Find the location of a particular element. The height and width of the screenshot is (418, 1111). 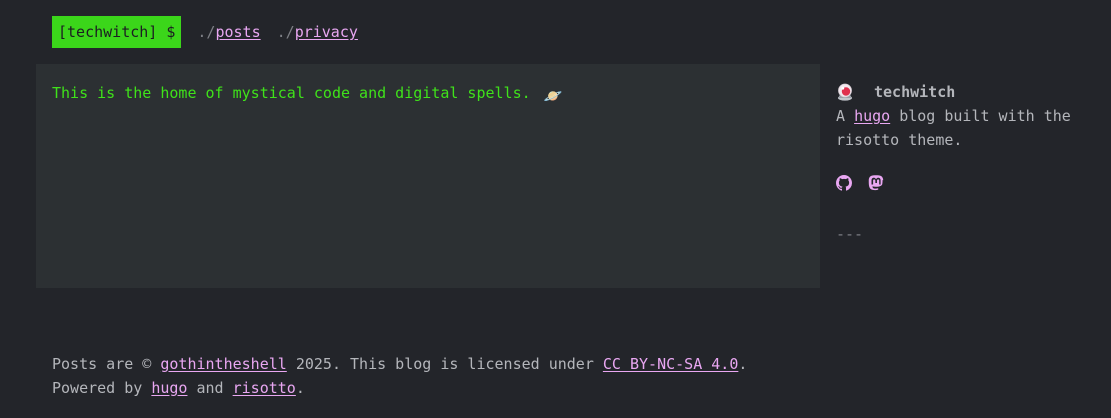

github-icon is located at coordinates (844, 183).